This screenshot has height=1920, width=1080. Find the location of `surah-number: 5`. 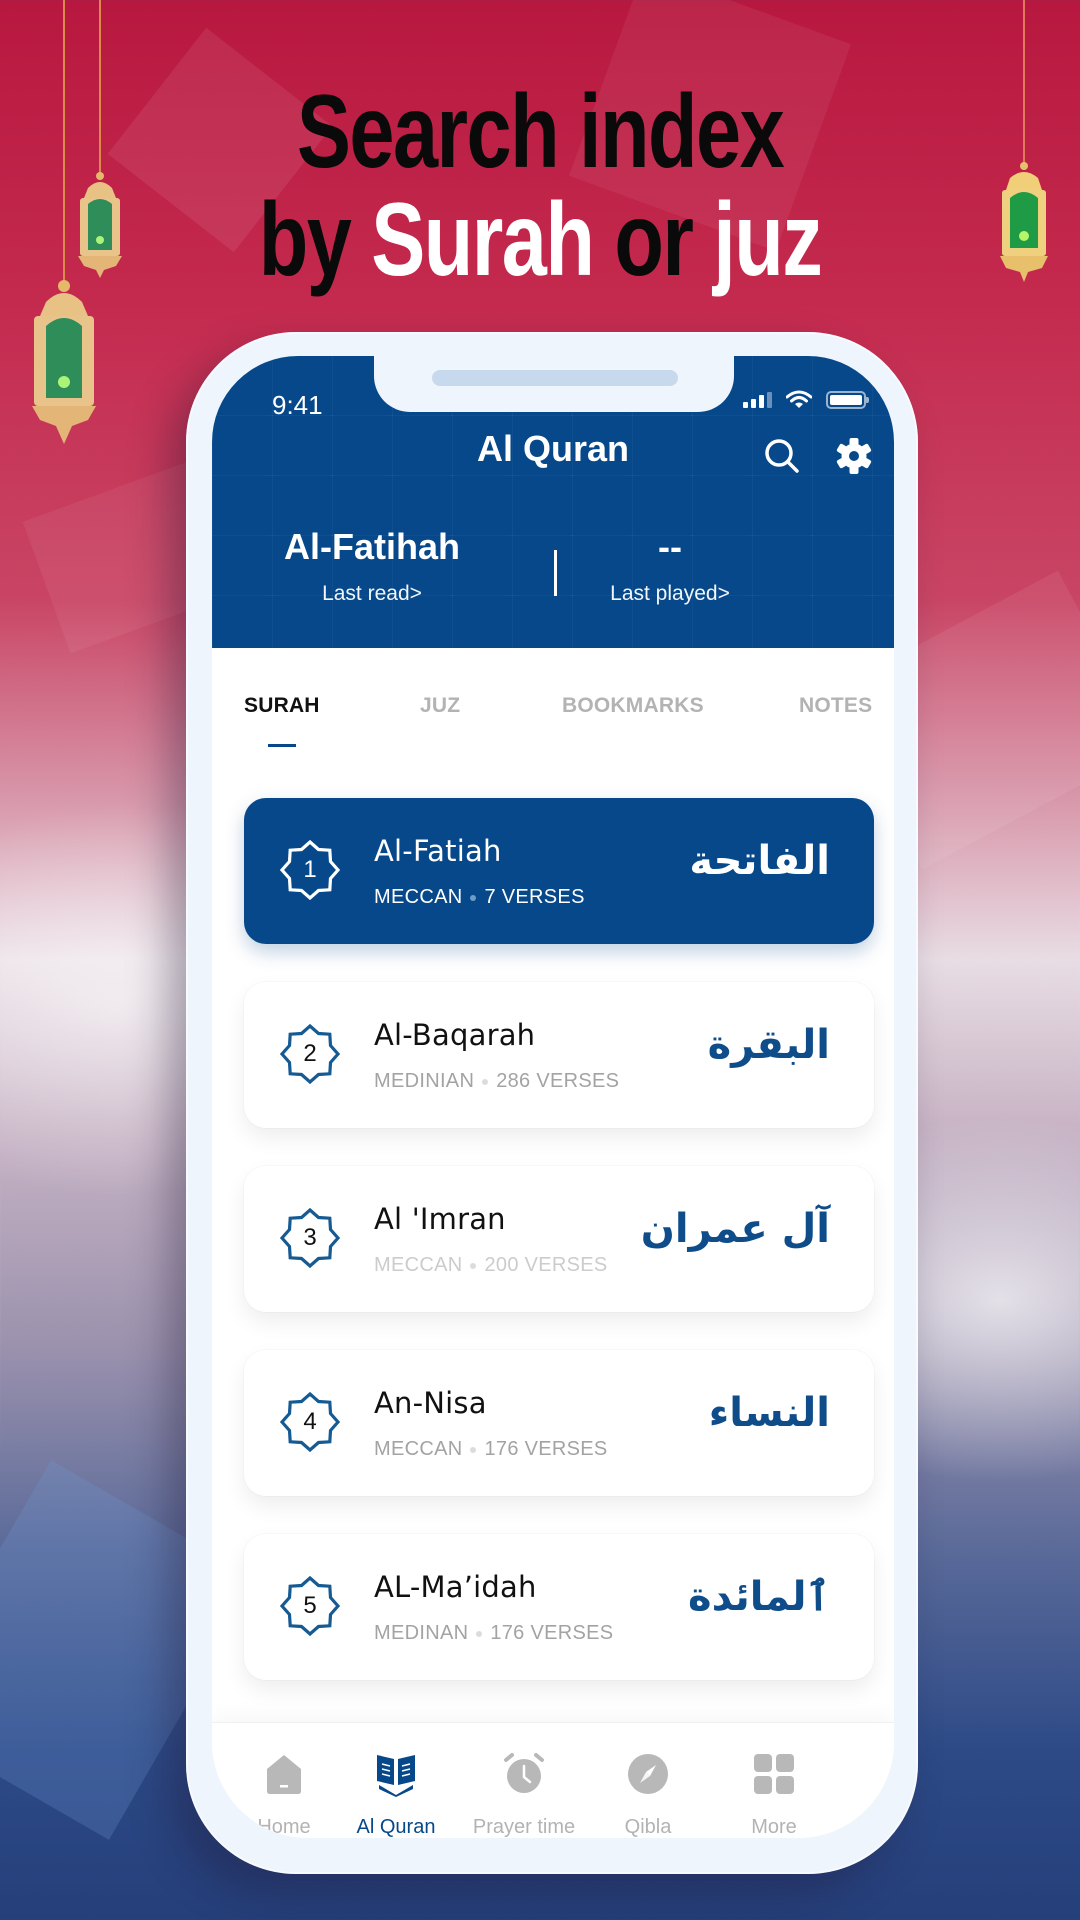

surah-number: 5 is located at coordinates (310, 1605).